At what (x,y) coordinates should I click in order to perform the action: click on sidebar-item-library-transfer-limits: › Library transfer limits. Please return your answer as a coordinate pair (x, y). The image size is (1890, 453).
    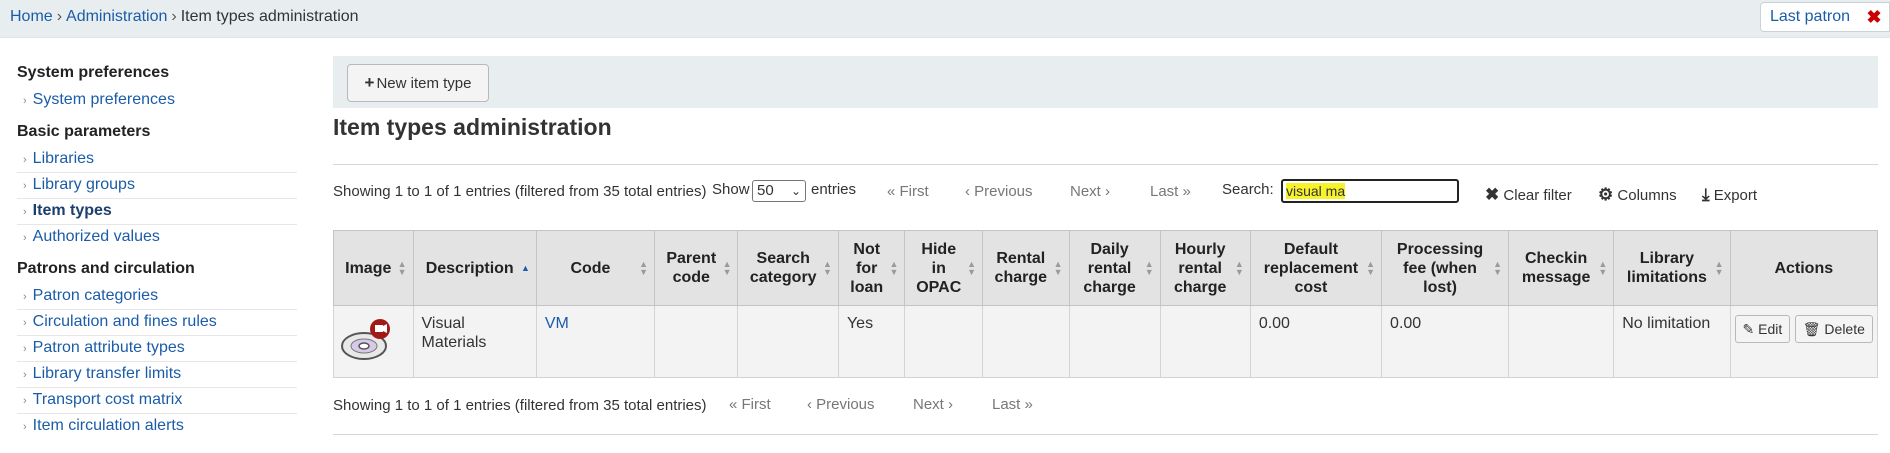
    Looking at the image, I should click on (157, 375).